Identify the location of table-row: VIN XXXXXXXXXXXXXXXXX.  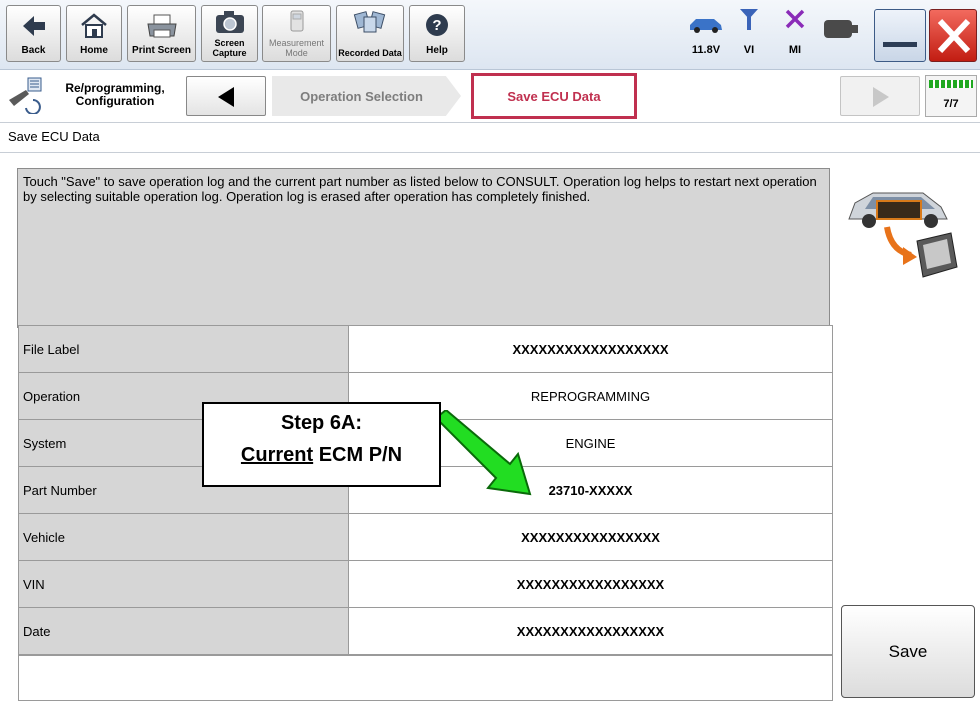
(425, 584).